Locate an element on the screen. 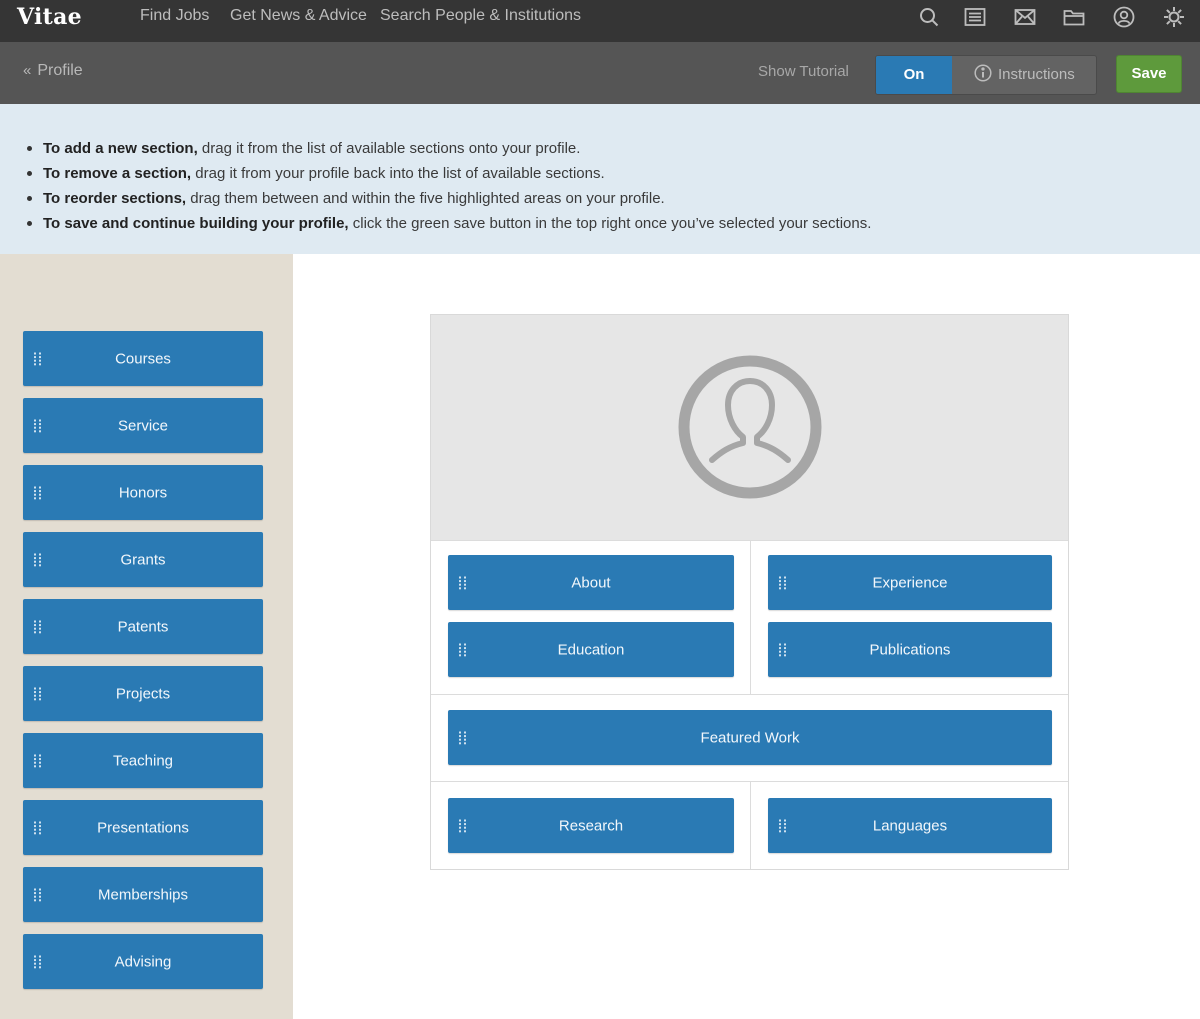  section-label: Languages is located at coordinates (910, 825).